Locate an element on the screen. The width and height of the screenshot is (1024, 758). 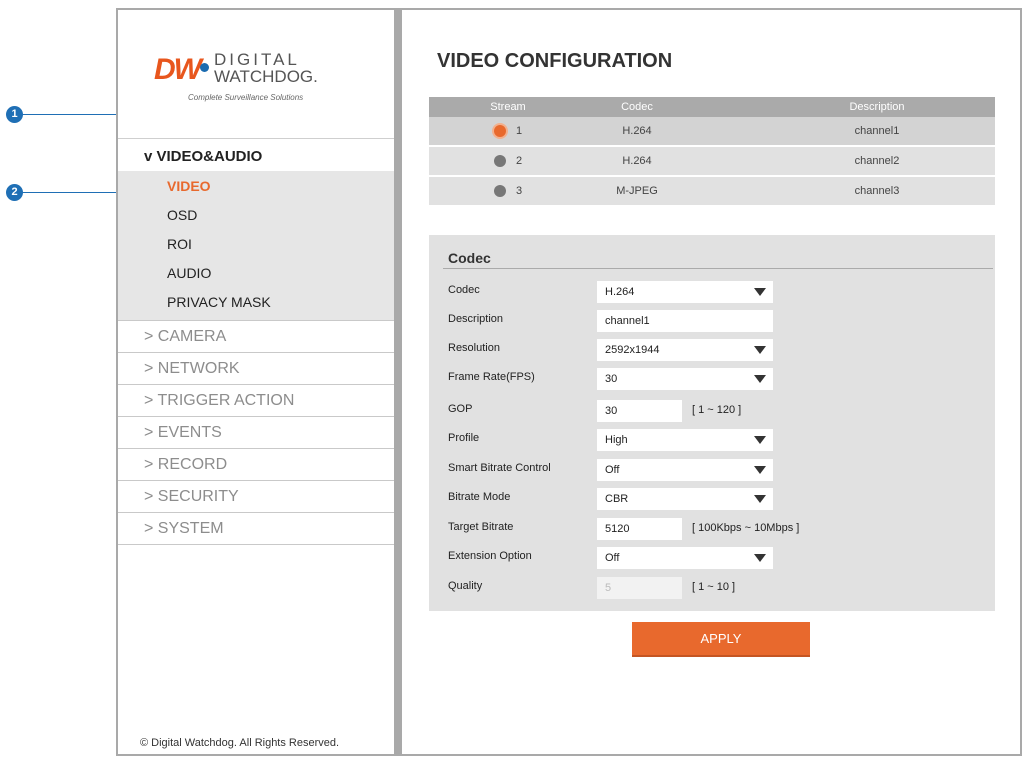
codec-value: H.264 is located at coordinates (620, 292).